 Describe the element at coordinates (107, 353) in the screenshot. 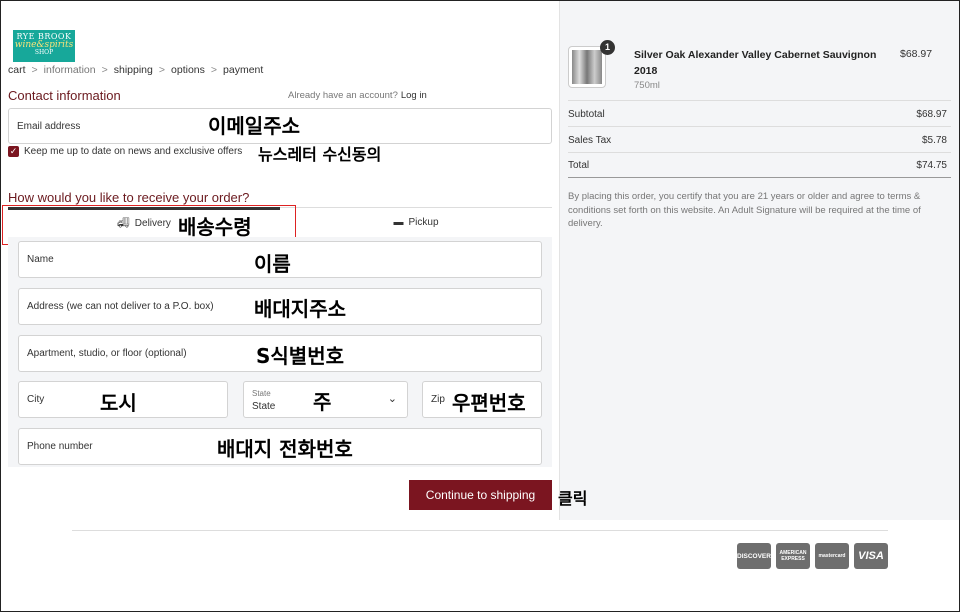

I see `apartment-placeholder: Apartment, studio, or floor (optional)` at that location.